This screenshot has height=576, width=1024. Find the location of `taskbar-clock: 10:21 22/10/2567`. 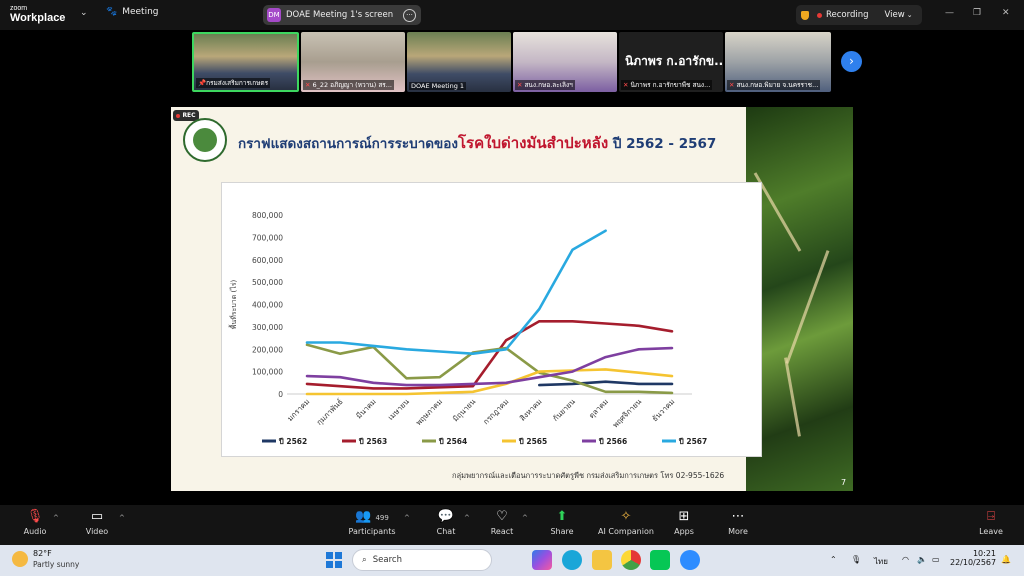

taskbar-clock: 10:21 22/10/2567 is located at coordinates (973, 558).